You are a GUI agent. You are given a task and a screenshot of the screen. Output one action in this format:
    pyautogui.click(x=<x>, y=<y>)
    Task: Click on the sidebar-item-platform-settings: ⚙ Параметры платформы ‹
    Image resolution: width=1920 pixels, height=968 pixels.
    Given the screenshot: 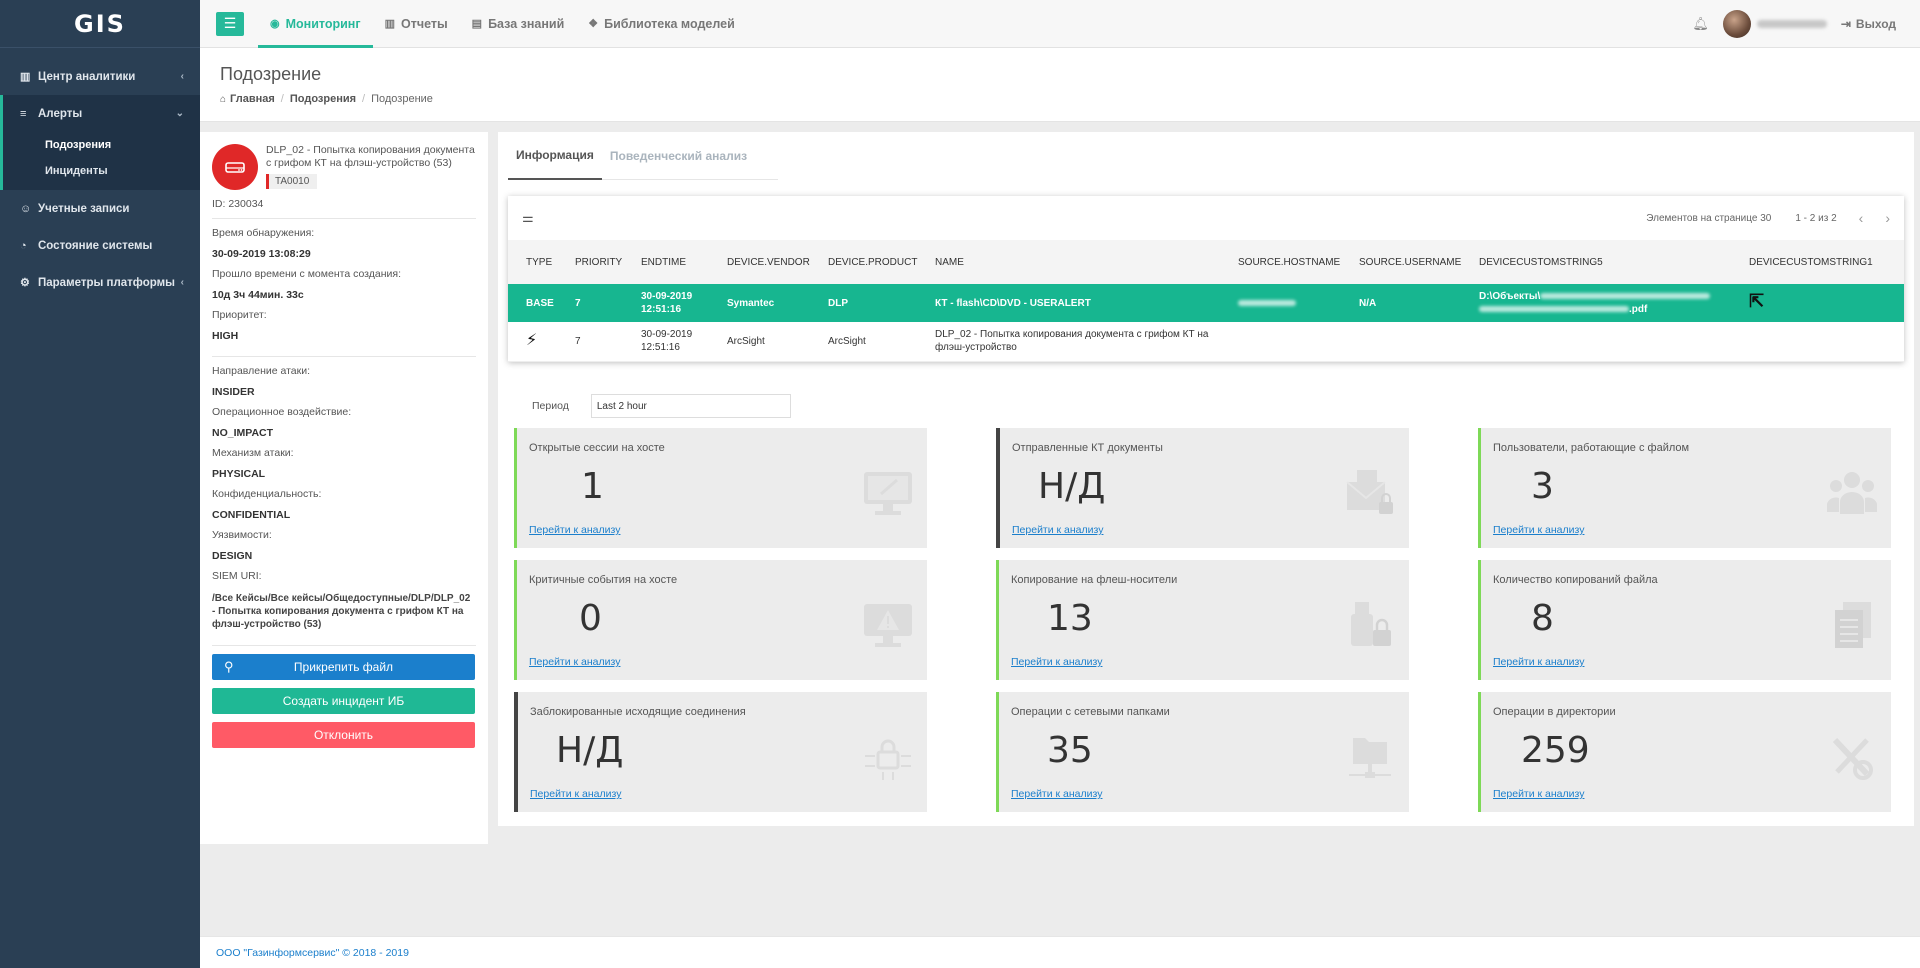 What is the action you would take?
    pyautogui.click(x=100, y=282)
    